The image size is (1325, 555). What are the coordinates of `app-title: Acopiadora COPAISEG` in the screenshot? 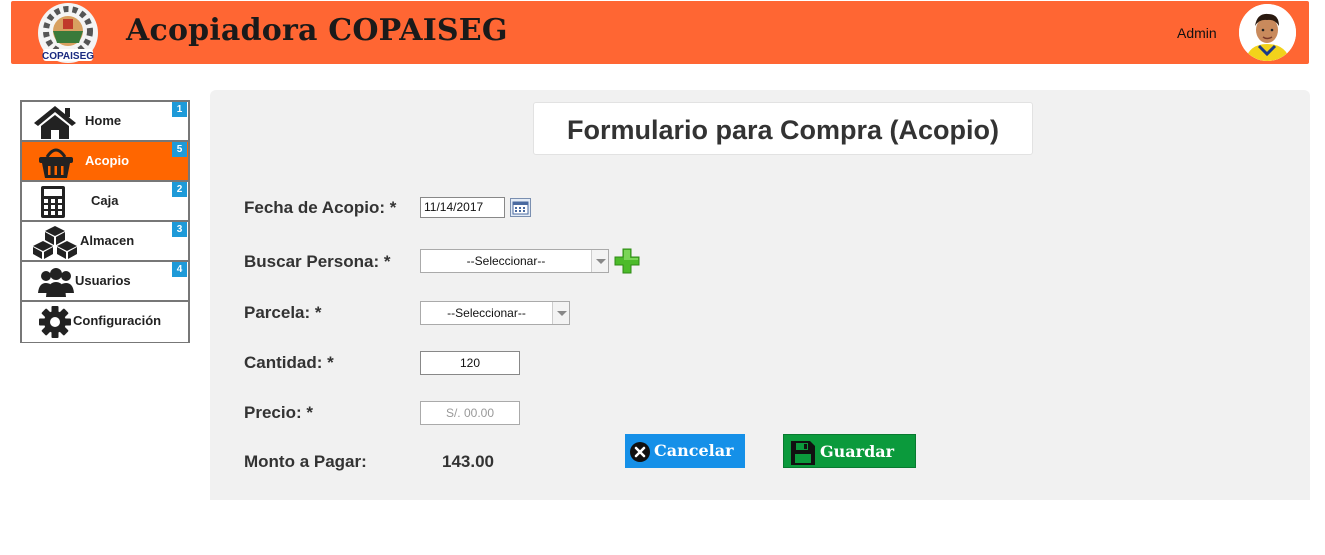 It's located at (317, 30).